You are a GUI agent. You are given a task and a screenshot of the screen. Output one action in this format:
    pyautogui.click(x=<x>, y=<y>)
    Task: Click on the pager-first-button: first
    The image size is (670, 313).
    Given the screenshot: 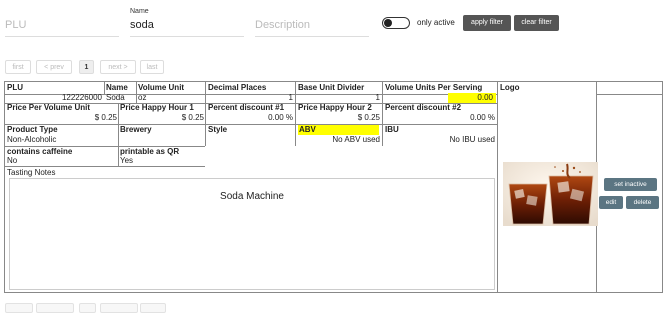 What is the action you would take?
    pyautogui.click(x=18, y=67)
    